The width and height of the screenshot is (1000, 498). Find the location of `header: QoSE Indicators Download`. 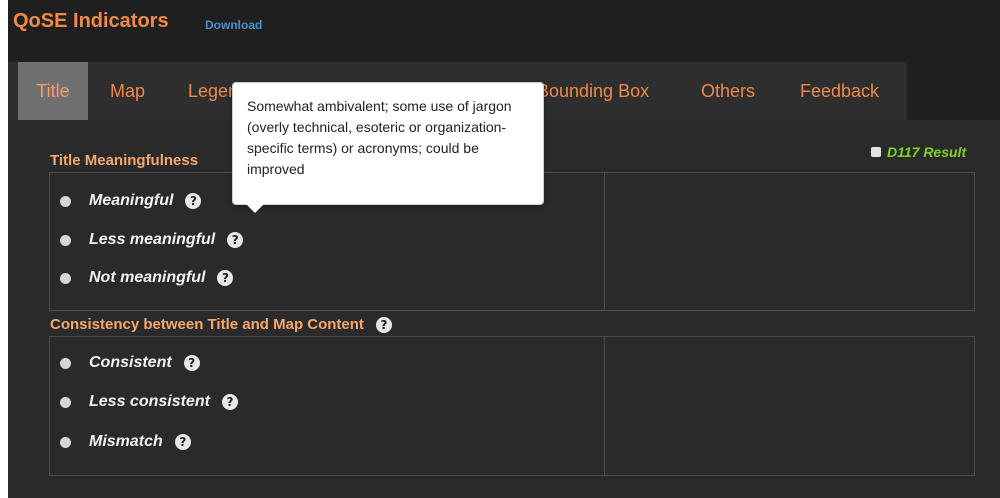

header: QoSE Indicators Download is located at coordinates (504, 26).